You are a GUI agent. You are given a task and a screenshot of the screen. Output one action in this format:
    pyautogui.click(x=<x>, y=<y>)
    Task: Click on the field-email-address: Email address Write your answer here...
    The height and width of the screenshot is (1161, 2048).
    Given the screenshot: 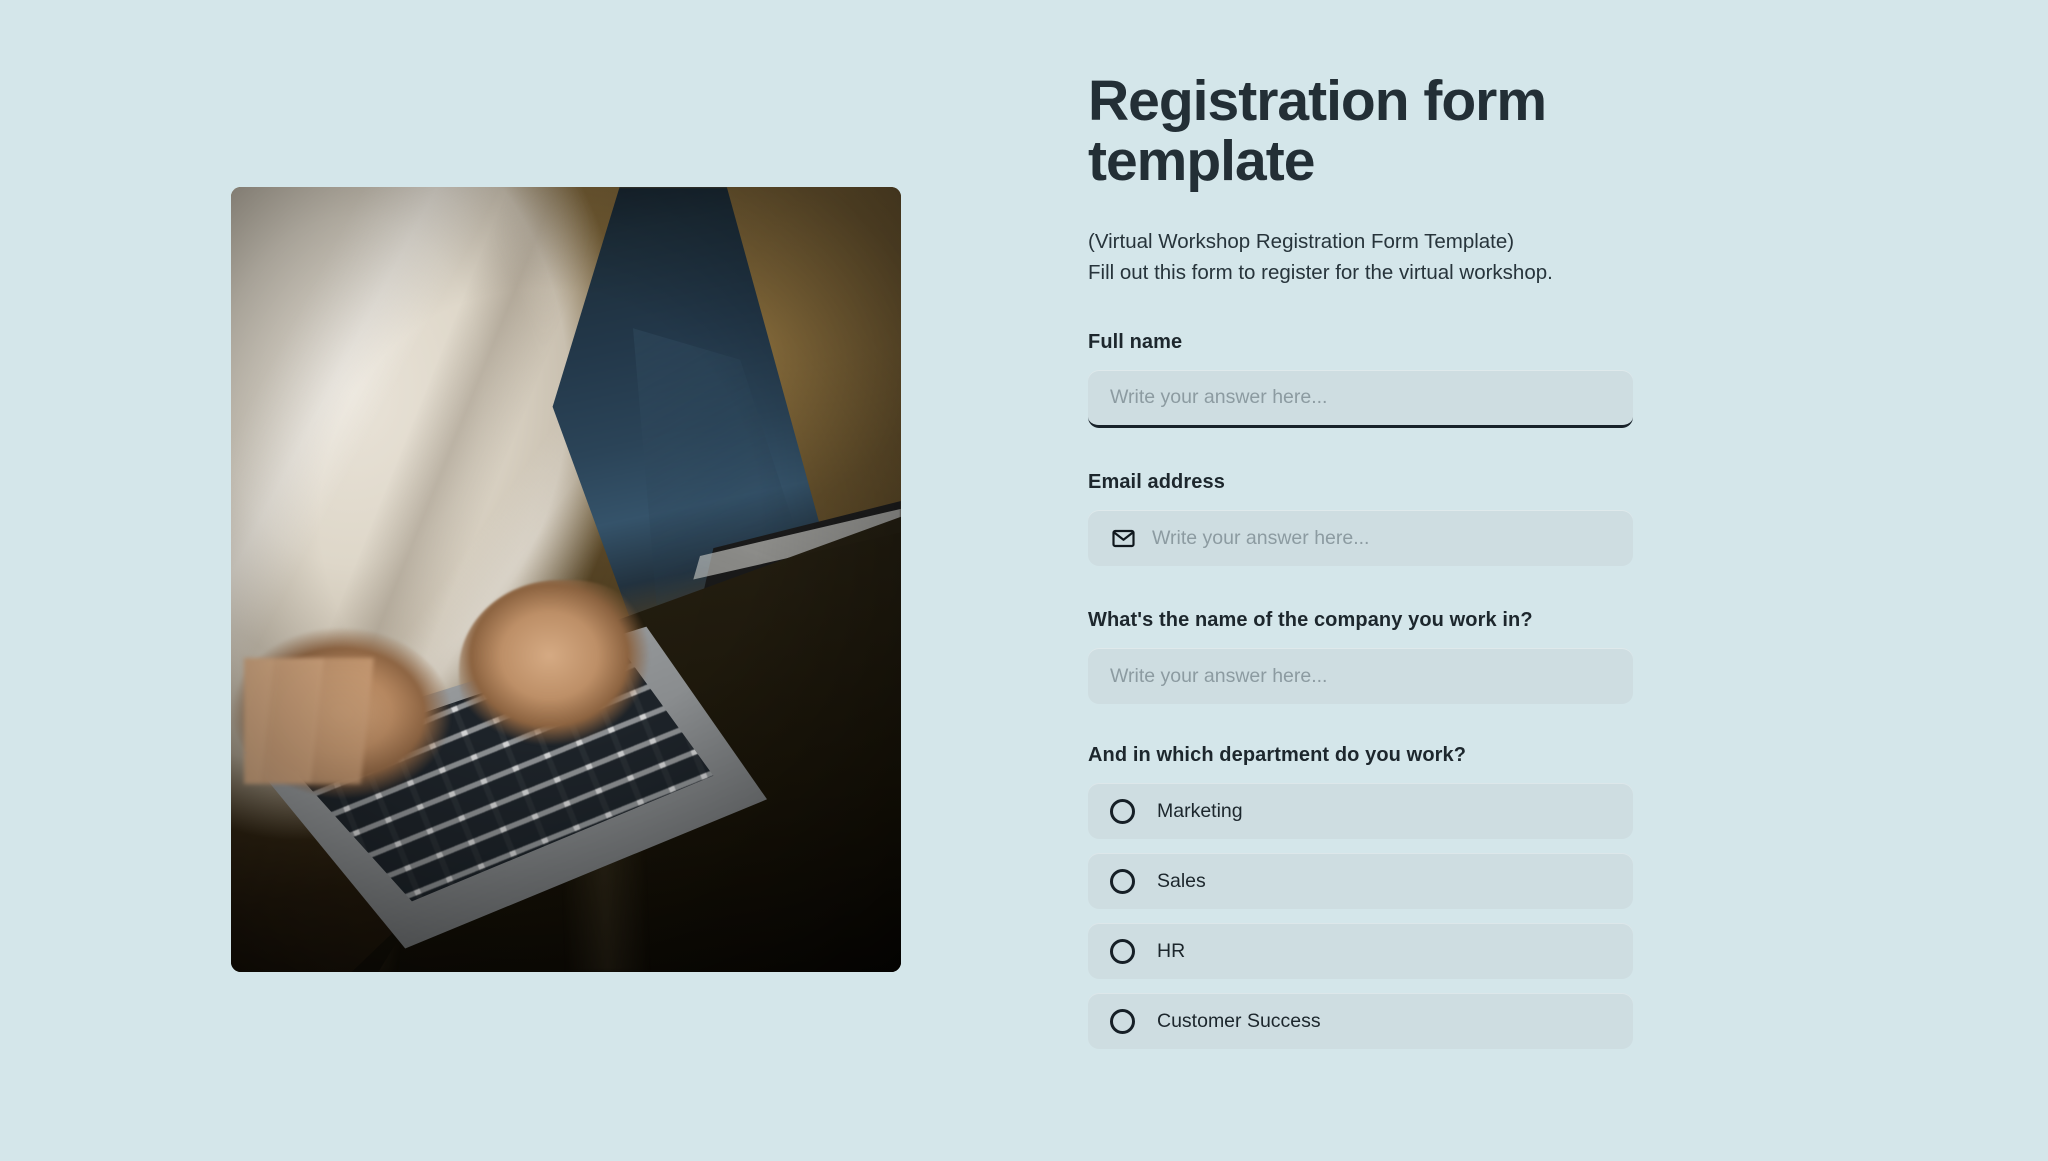 What is the action you would take?
    pyautogui.click(x=1360, y=518)
    